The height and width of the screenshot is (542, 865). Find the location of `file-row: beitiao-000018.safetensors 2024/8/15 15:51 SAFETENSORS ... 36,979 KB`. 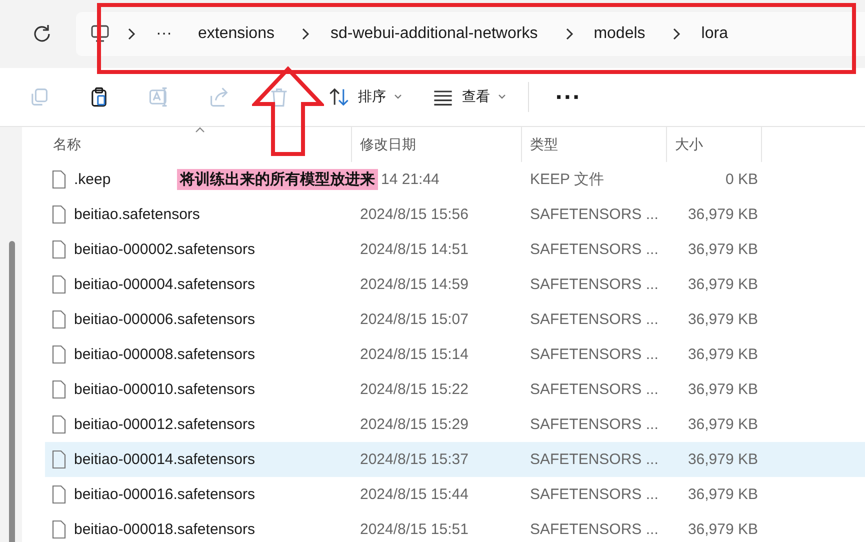

file-row: beitiao-000018.safetensors 2024/8/15 15:51 SAFETENSORS ... 36,979 KB is located at coordinates (455, 527).